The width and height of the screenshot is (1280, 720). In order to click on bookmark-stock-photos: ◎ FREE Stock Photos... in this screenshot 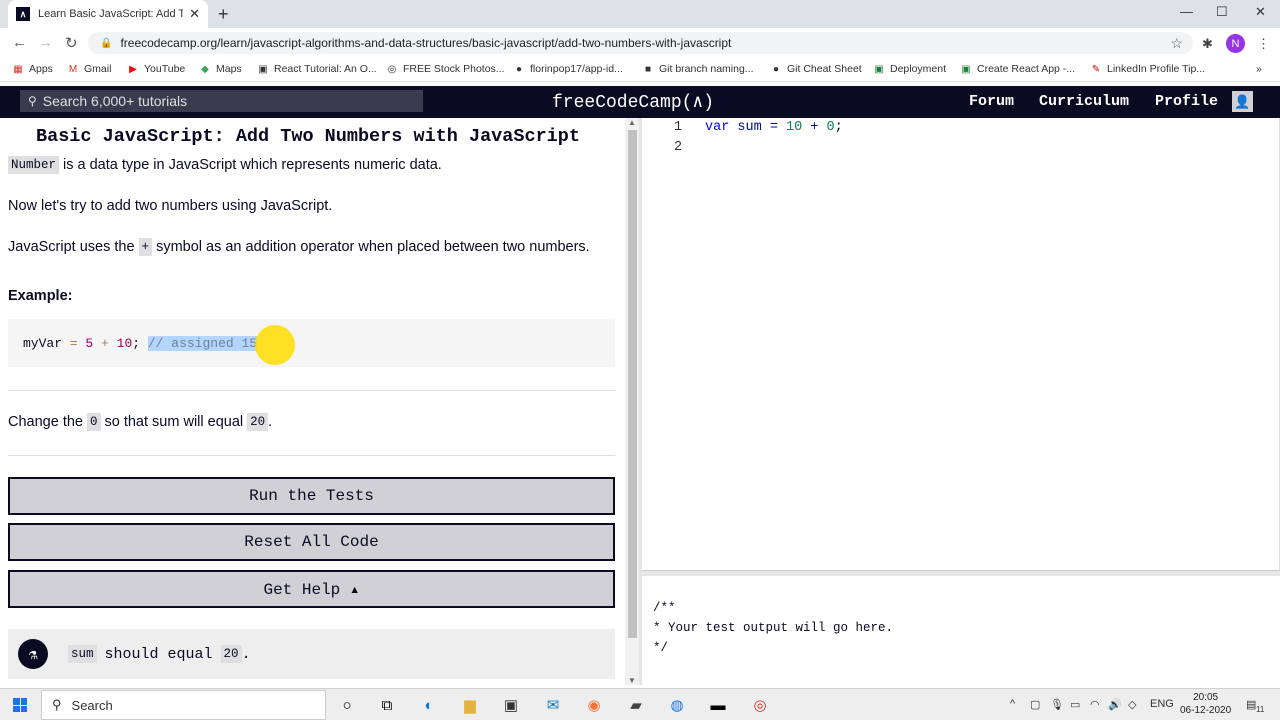, I will do `click(445, 69)`.